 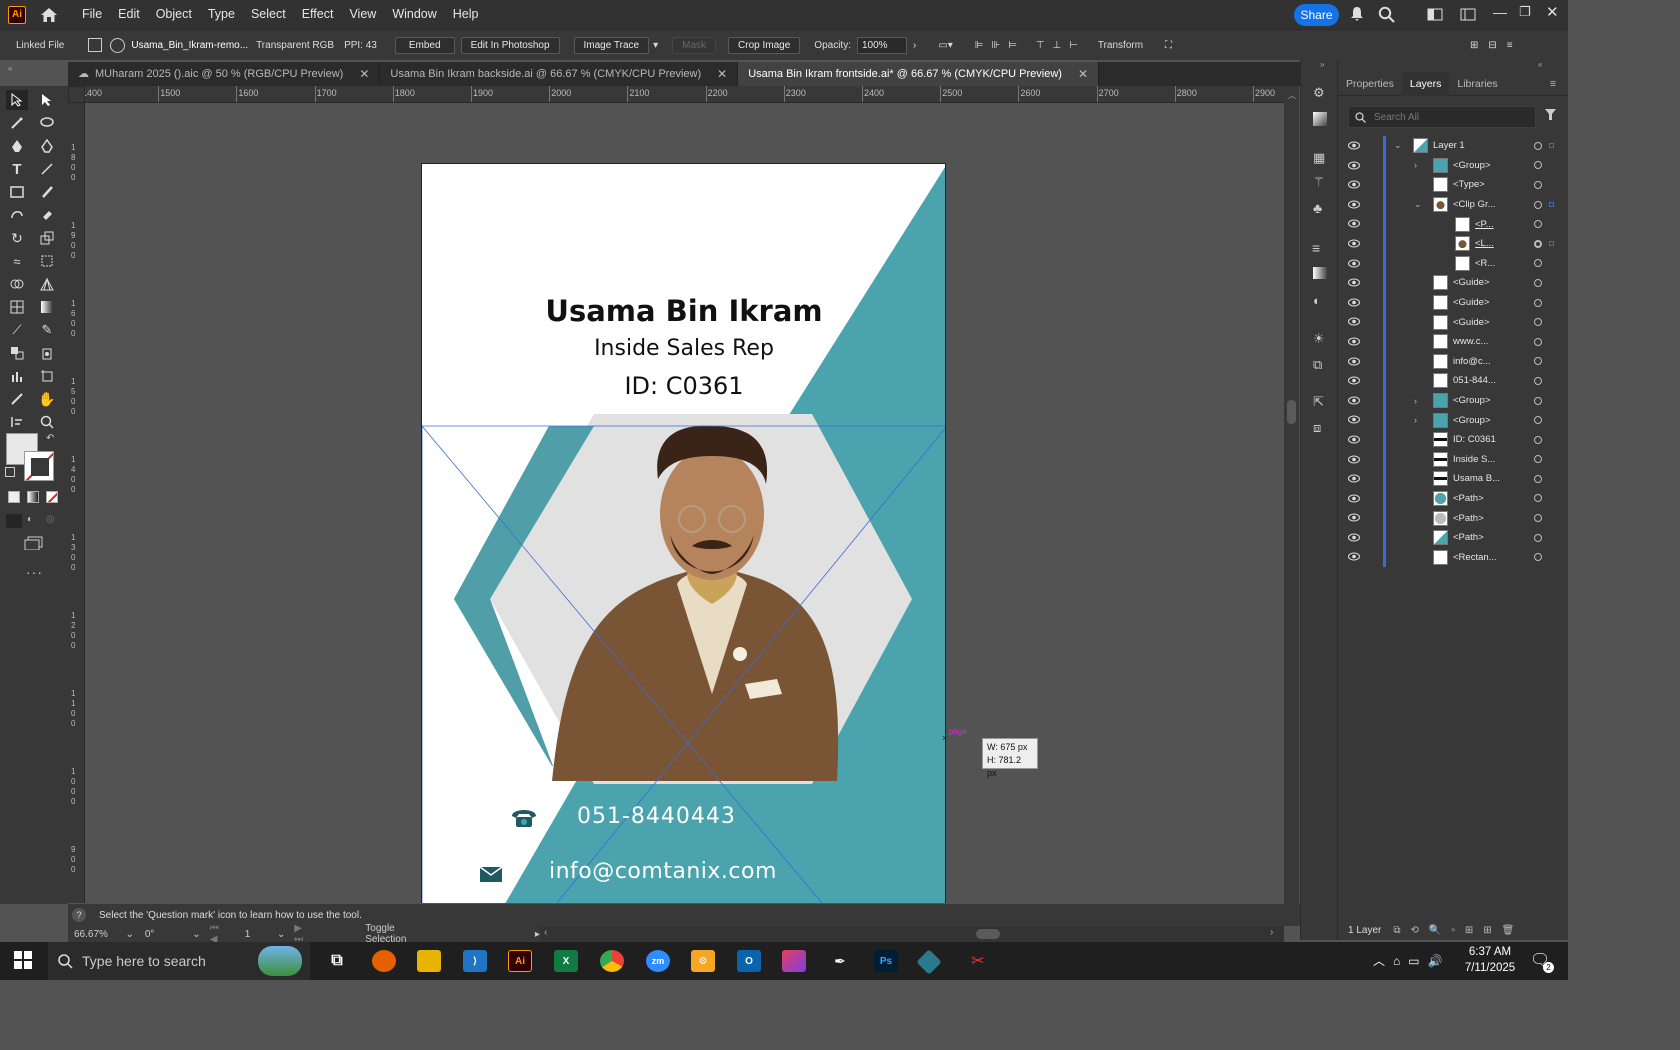 I want to click on artboards-panel-icon: ⧈, so click(x=1317, y=428).